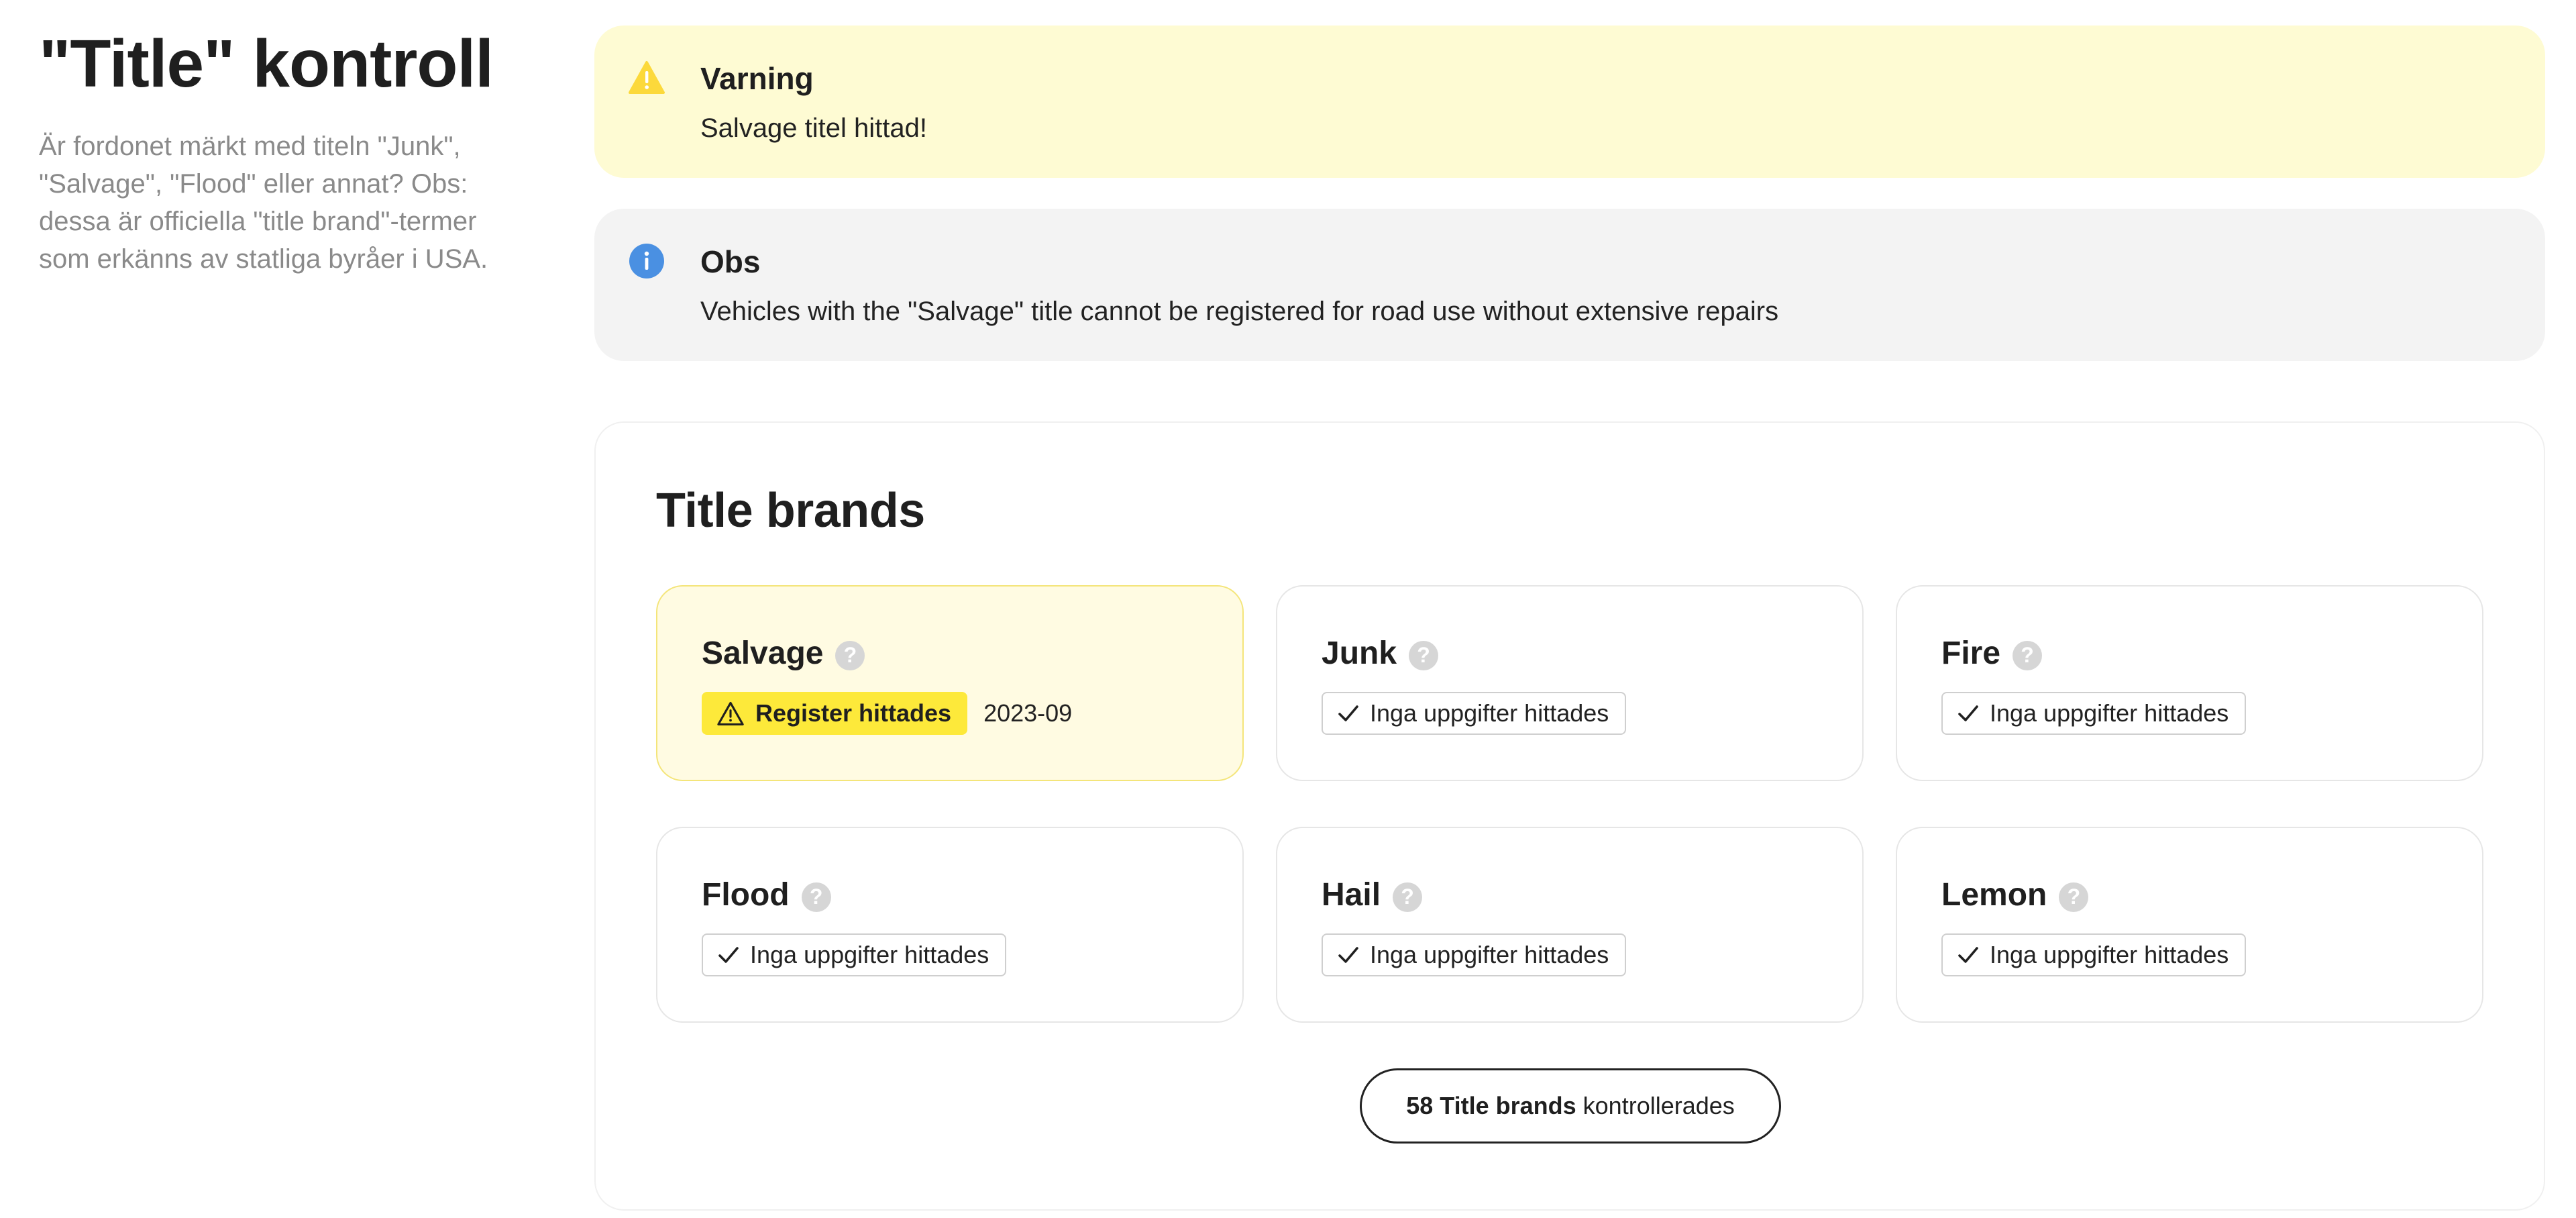 The width and height of the screenshot is (2576, 1218). What do you see at coordinates (2189, 683) in the screenshot?
I see `brand-card-fire: Fire ? Inga uppgifter hittades` at bounding box center [2189, 683].